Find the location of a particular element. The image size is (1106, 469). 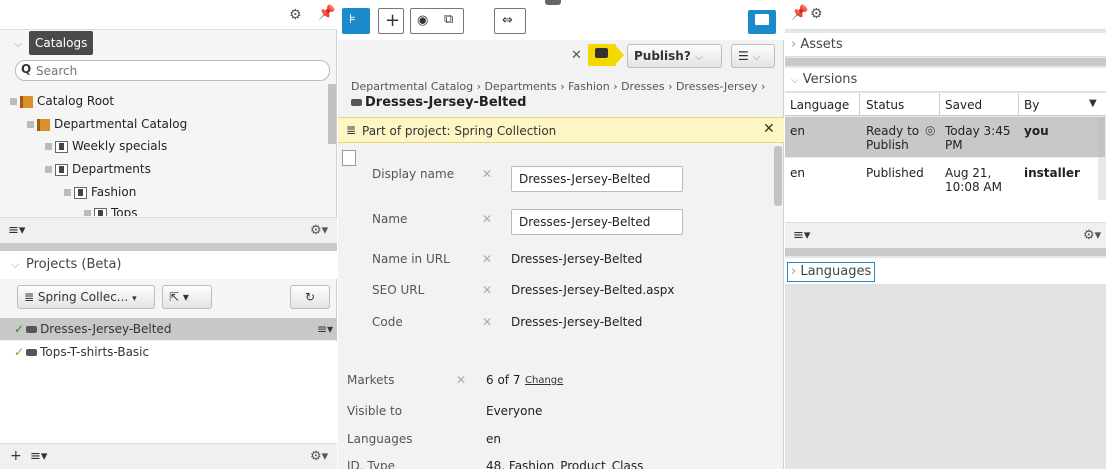

markets-value: 6 of 7 is located at coordinates (503, 380).